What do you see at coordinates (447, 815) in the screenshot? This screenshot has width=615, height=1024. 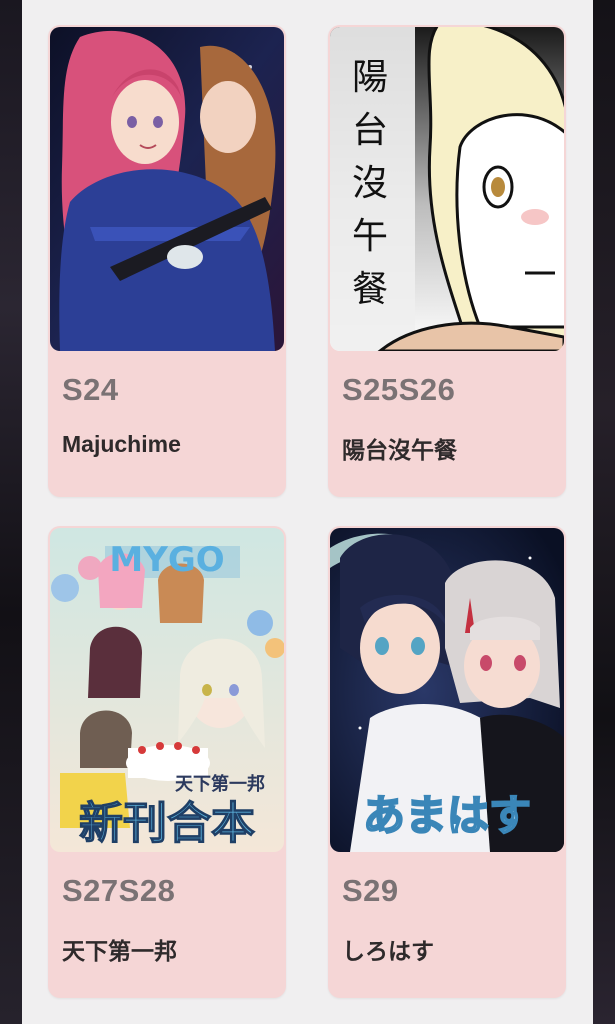 I see `cover-title-text: あまはす` at bounding box center [447, 815].